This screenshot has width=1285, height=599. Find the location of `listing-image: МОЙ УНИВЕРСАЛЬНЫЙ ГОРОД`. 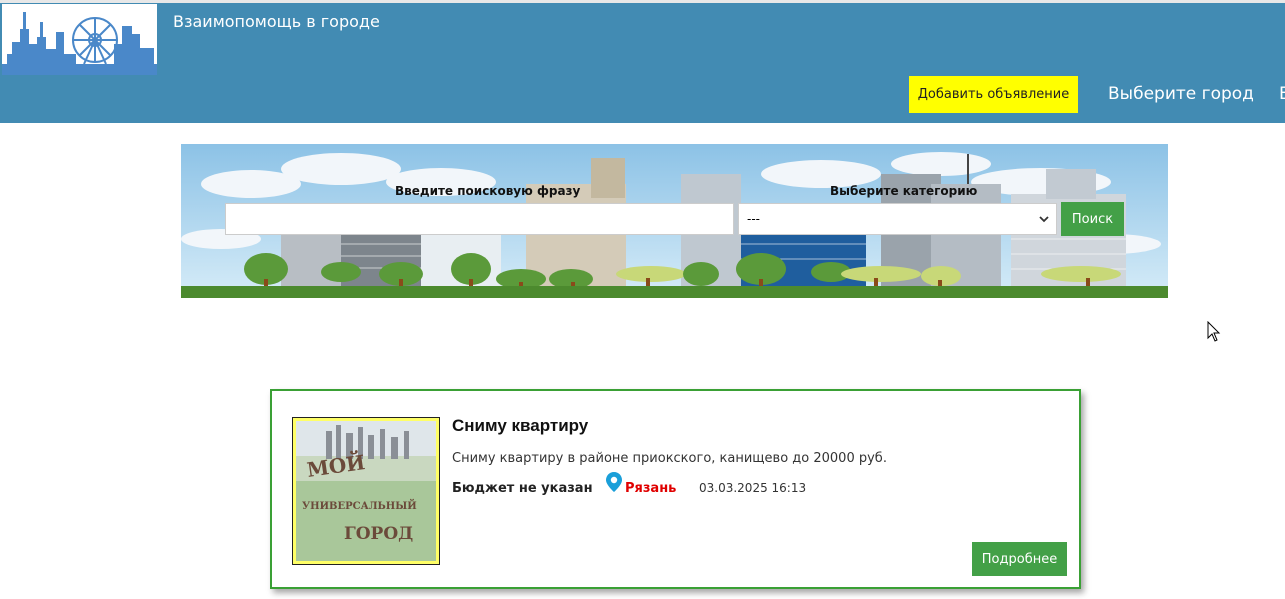

listing-image: МОЙ УНИВЕРСАЛЬНЫЙ ГОРОД is located at coordinates (366, 491).